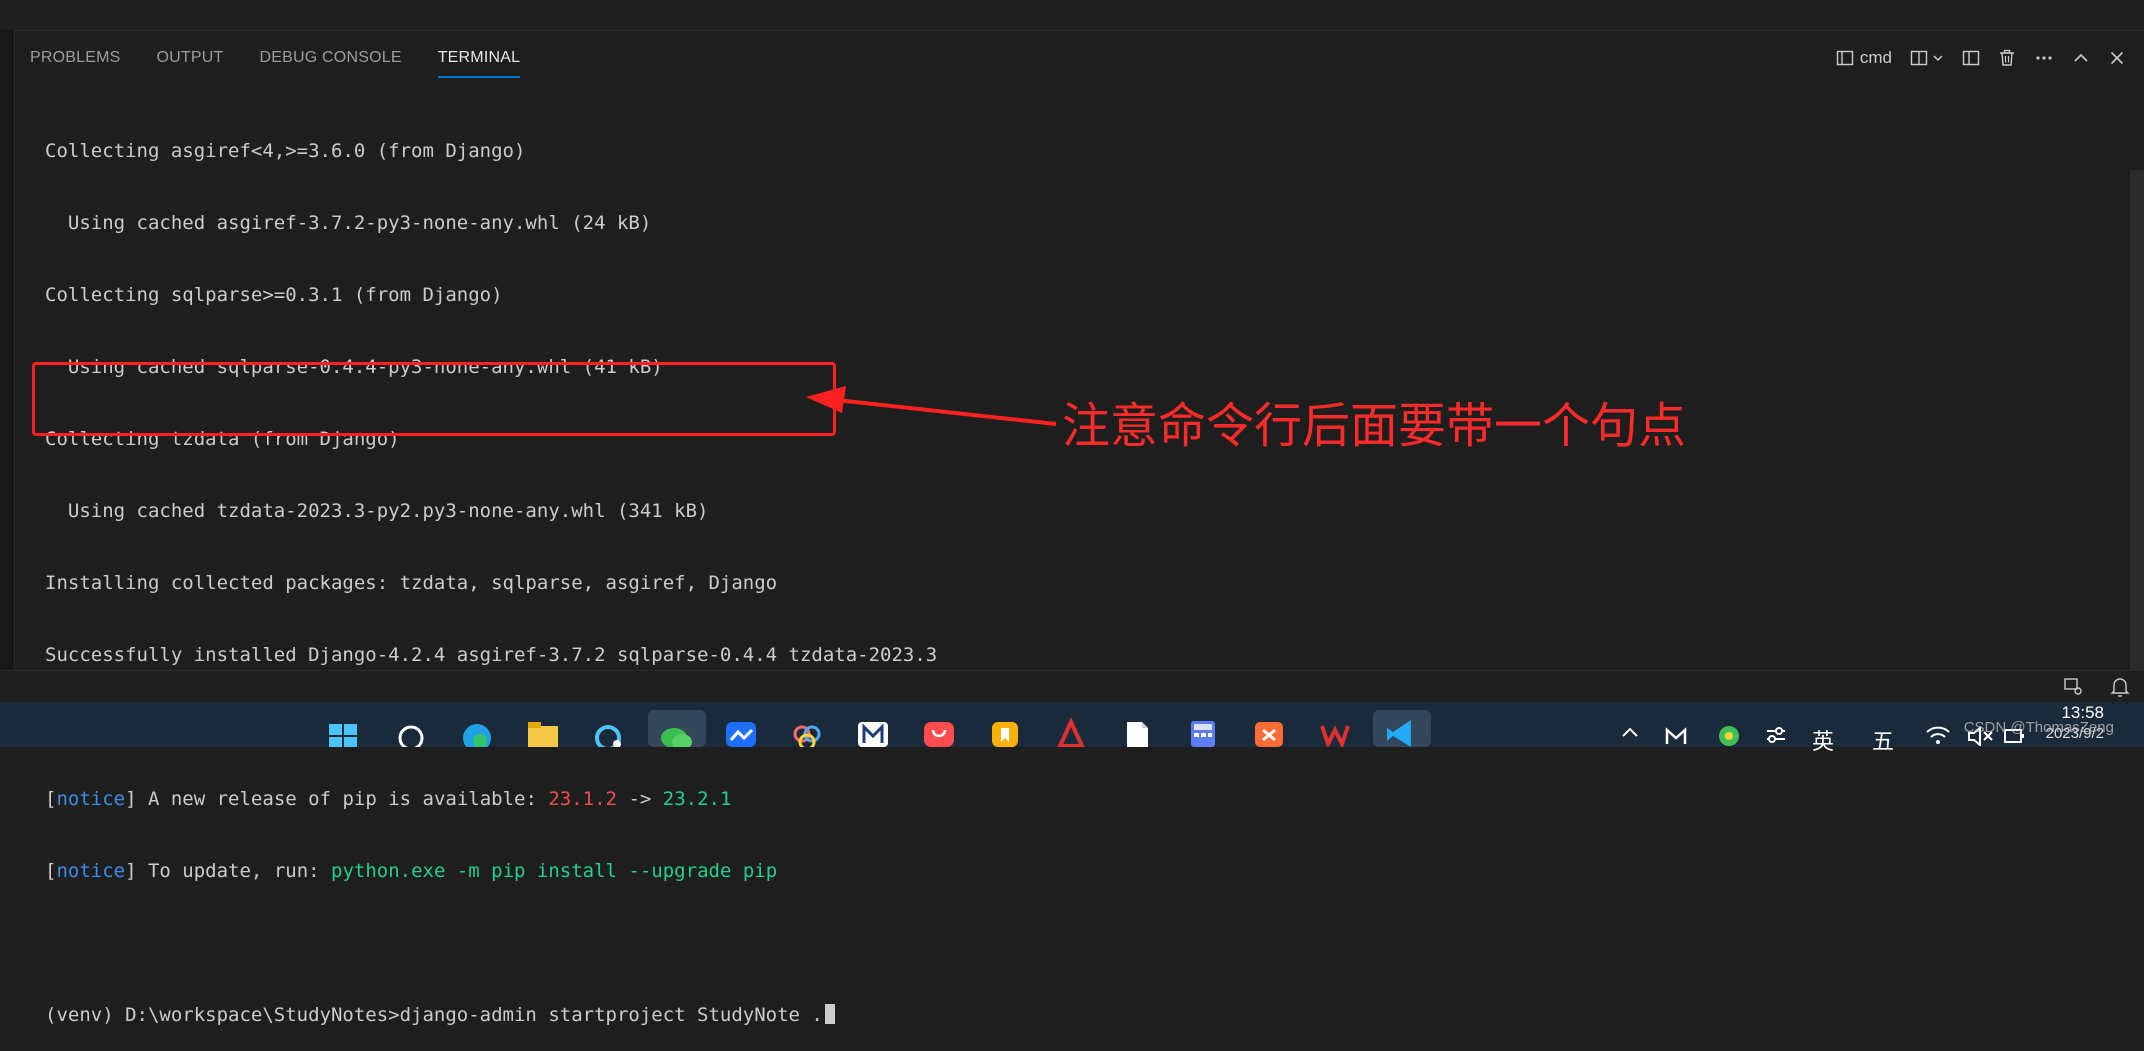 This screenshot has height=1051, width=2144. What do you see at coordinates (2038, 727) in the screenshot?
I see `watermark: CSDN @ThomasZeng` at bounding box center [2038, 727].